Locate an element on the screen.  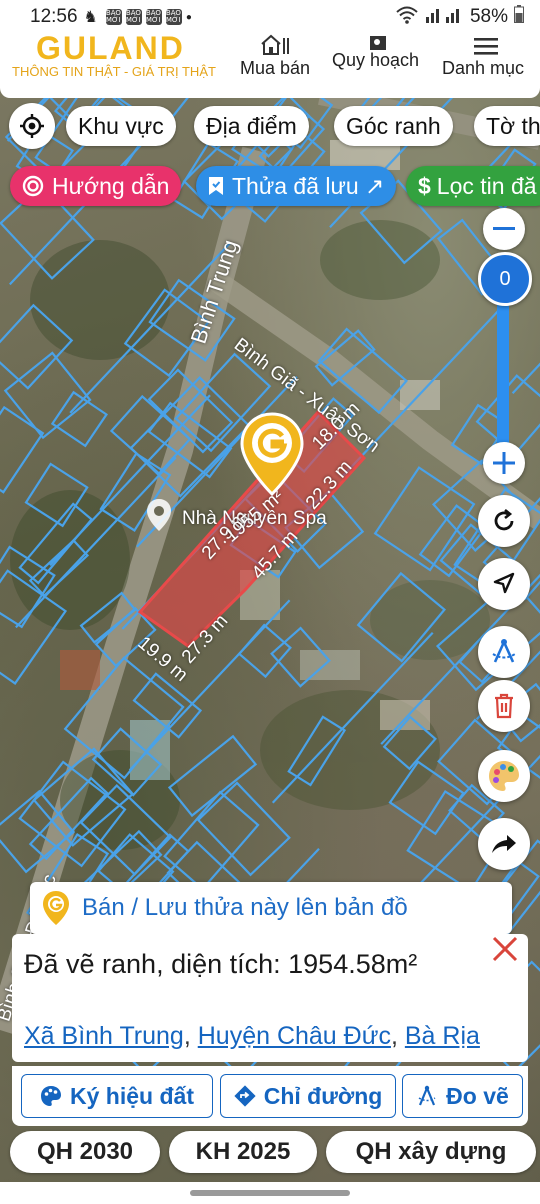
guide-label: Hướng dẫn is located at coordinates (111, 185).